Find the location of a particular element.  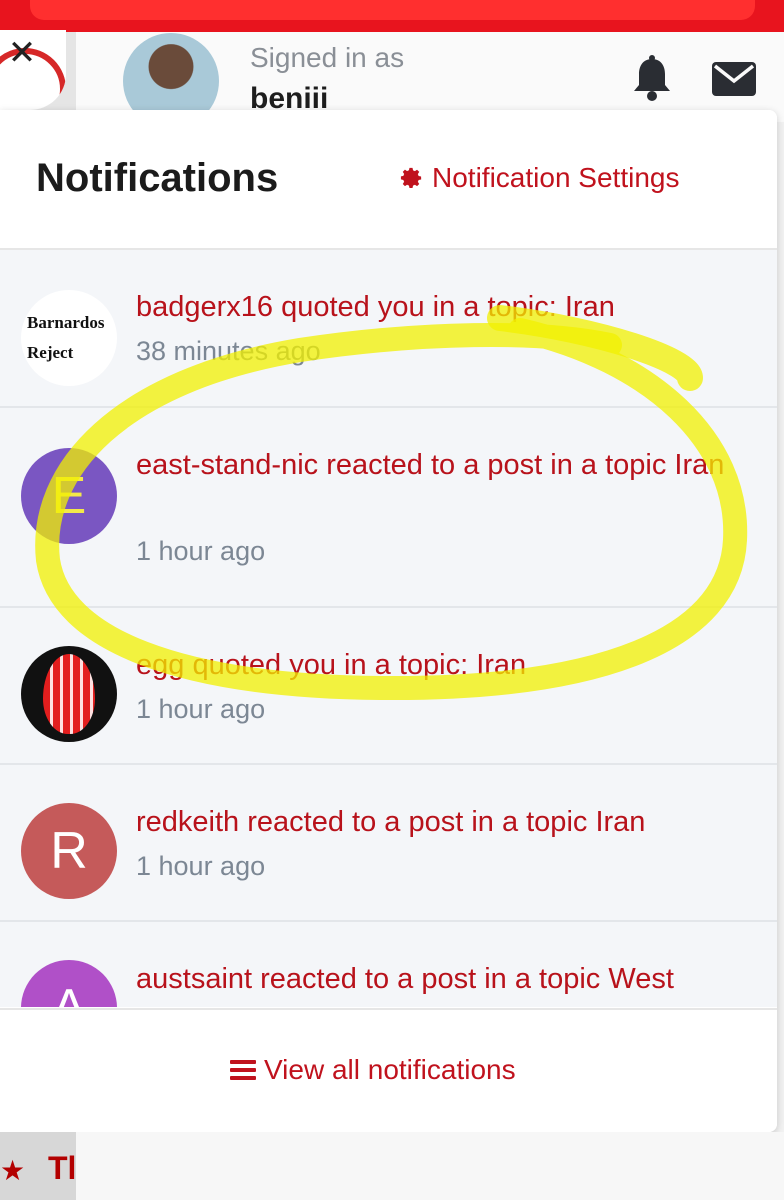

egg-image is located at coordinates (69, 694).